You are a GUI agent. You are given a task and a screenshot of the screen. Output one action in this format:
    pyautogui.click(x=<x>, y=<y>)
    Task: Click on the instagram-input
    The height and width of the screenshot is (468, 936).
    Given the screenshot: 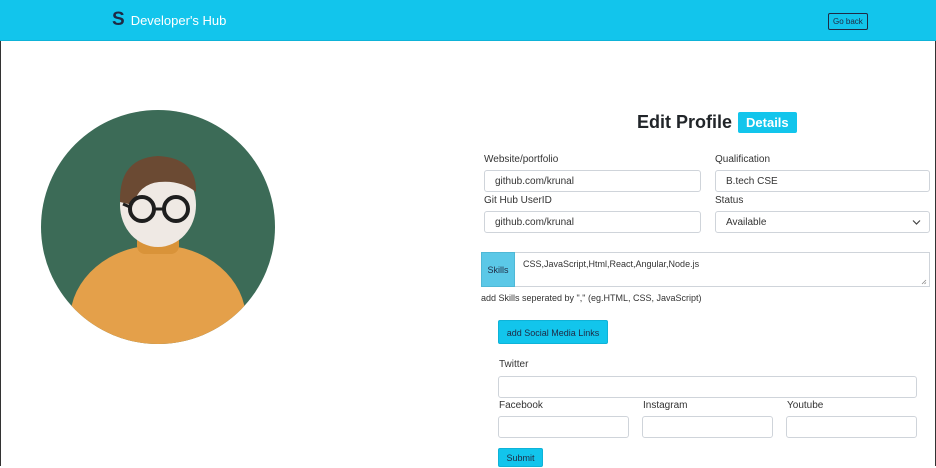 What is the action you would take?
    pyautogui.click(x=707, y=427)
    